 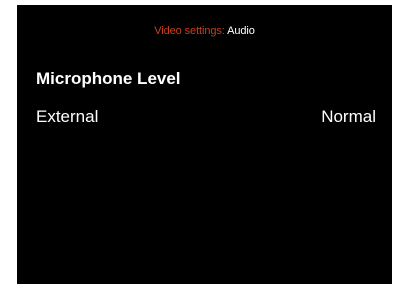 I want to click on section-title: Microphone Level, so click(x=108, y=78).